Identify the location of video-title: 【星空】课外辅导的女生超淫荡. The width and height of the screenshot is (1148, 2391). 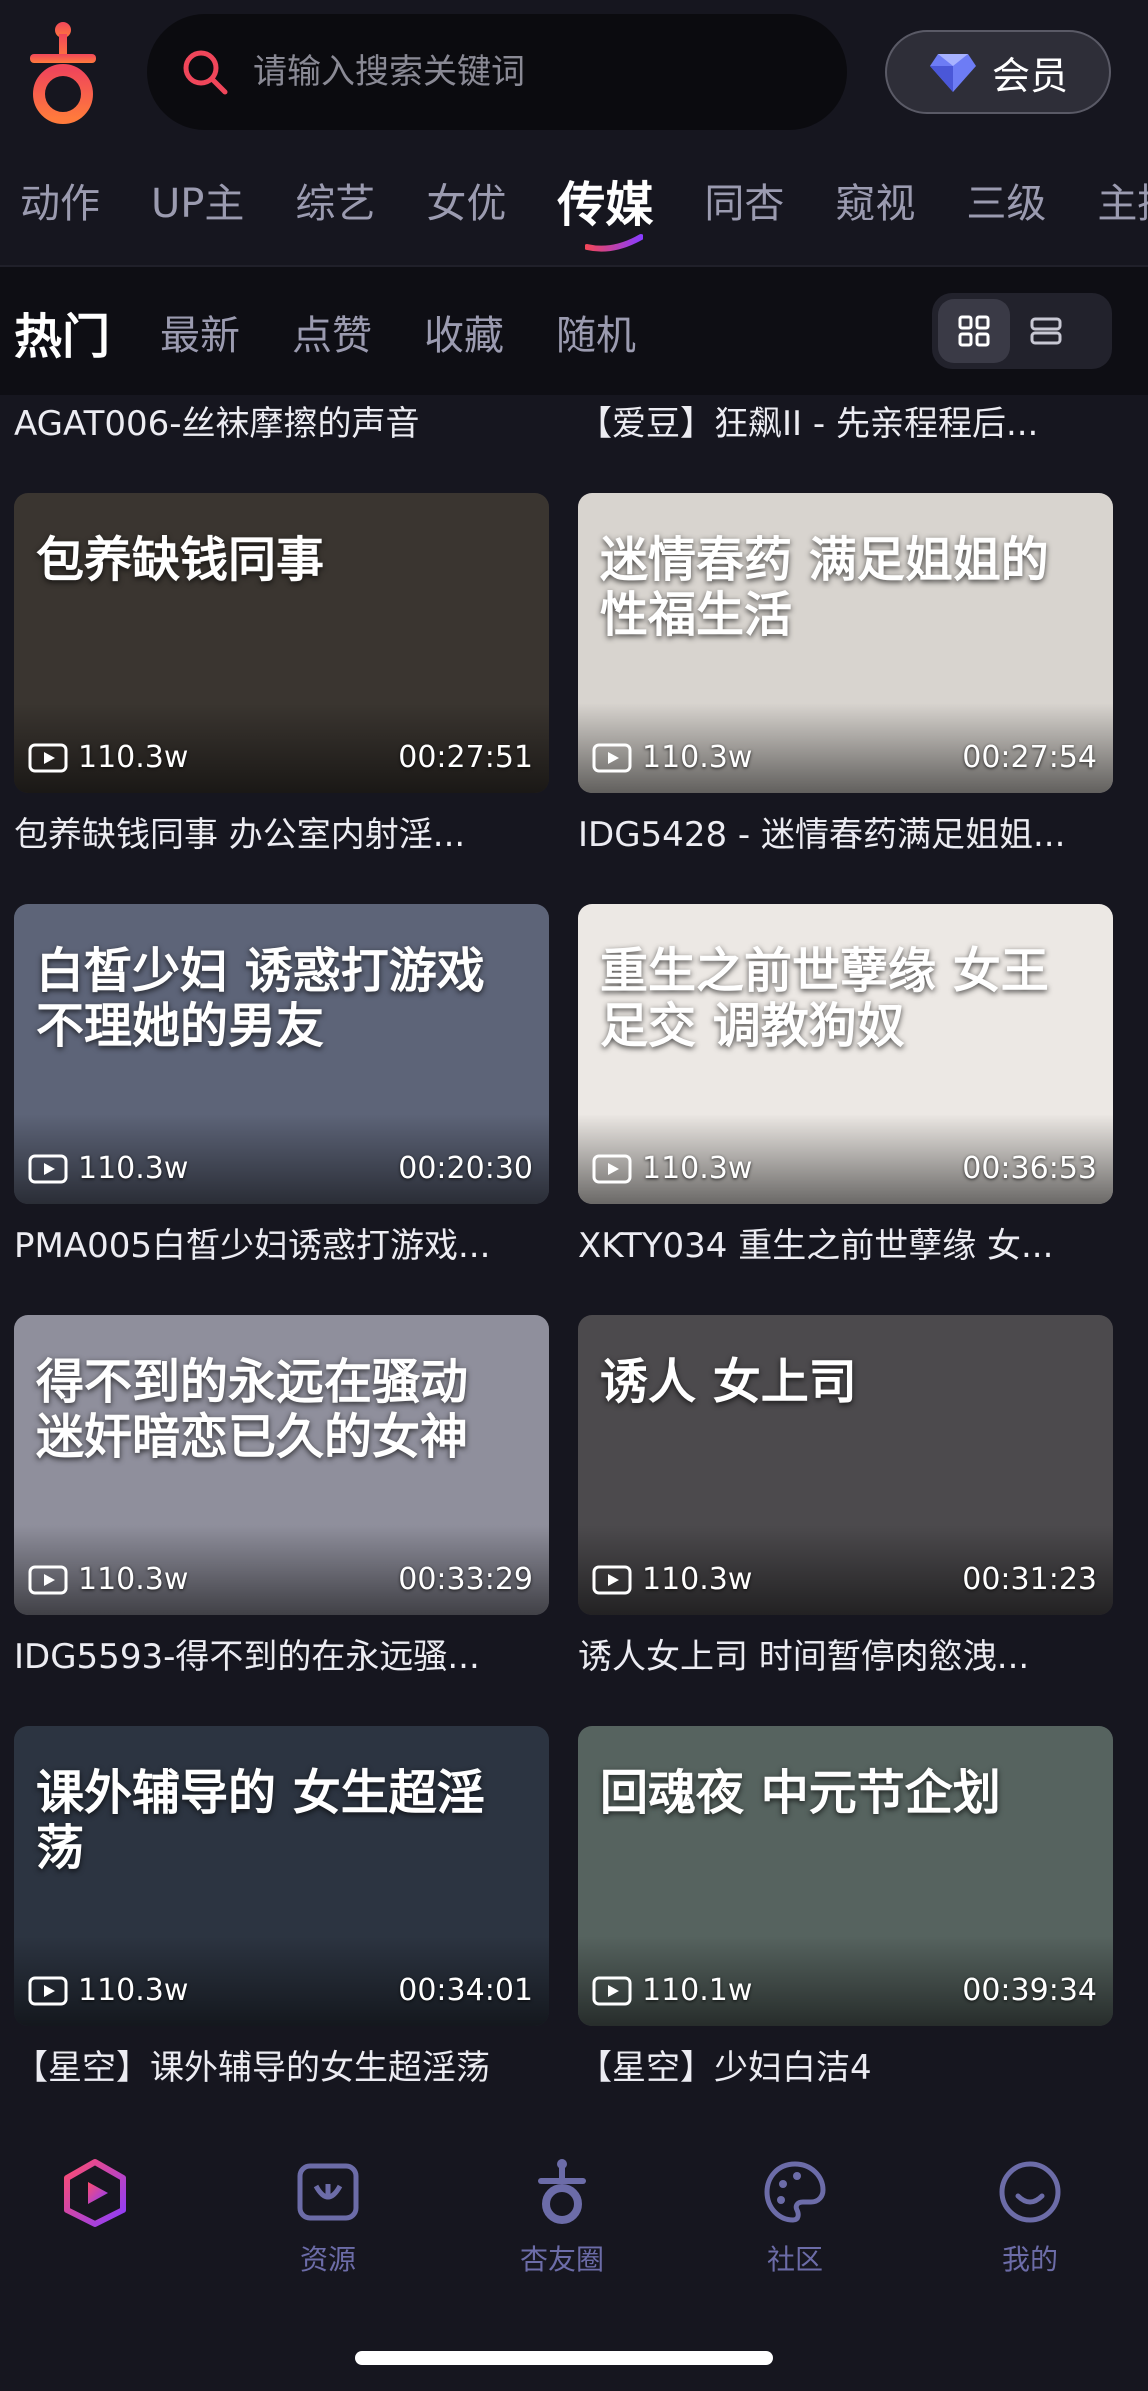
(281, 2064).